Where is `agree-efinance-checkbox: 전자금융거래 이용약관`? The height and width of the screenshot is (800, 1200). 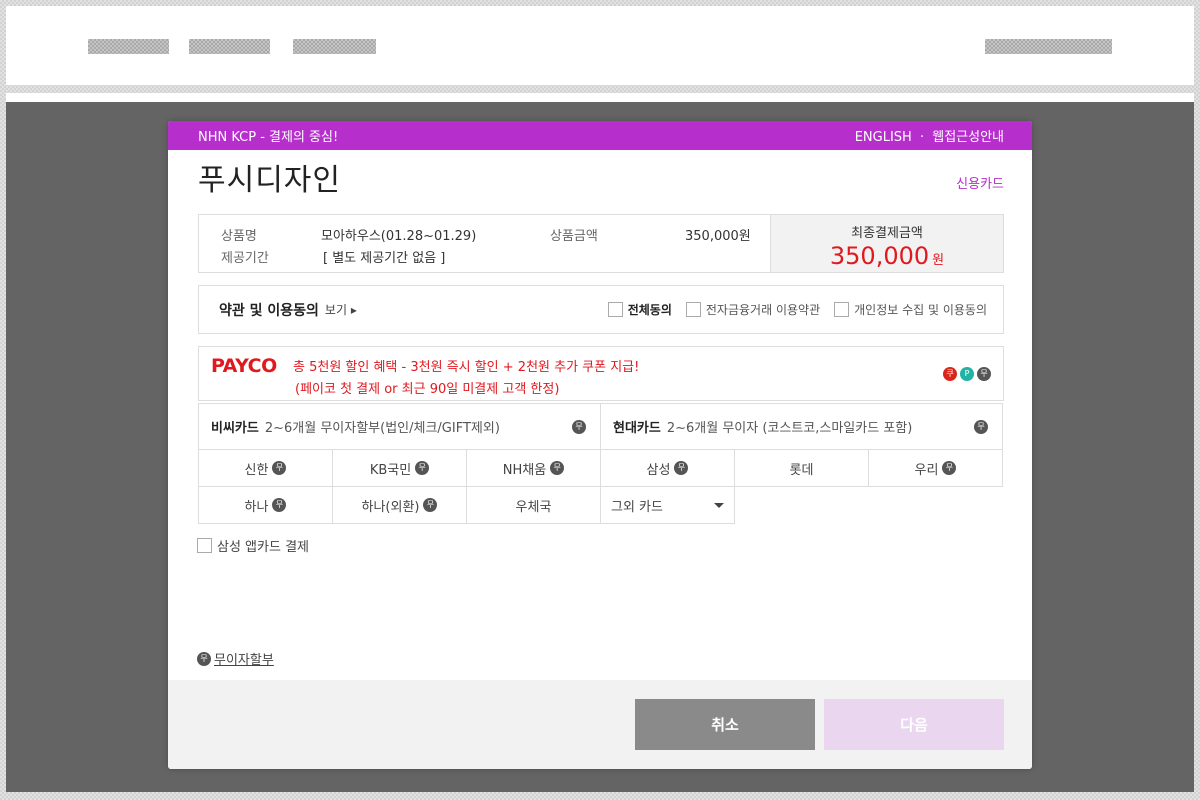 agree-efinance-checkbox: 전자금융거래 이용약관 is located at coordinates (753, 309).